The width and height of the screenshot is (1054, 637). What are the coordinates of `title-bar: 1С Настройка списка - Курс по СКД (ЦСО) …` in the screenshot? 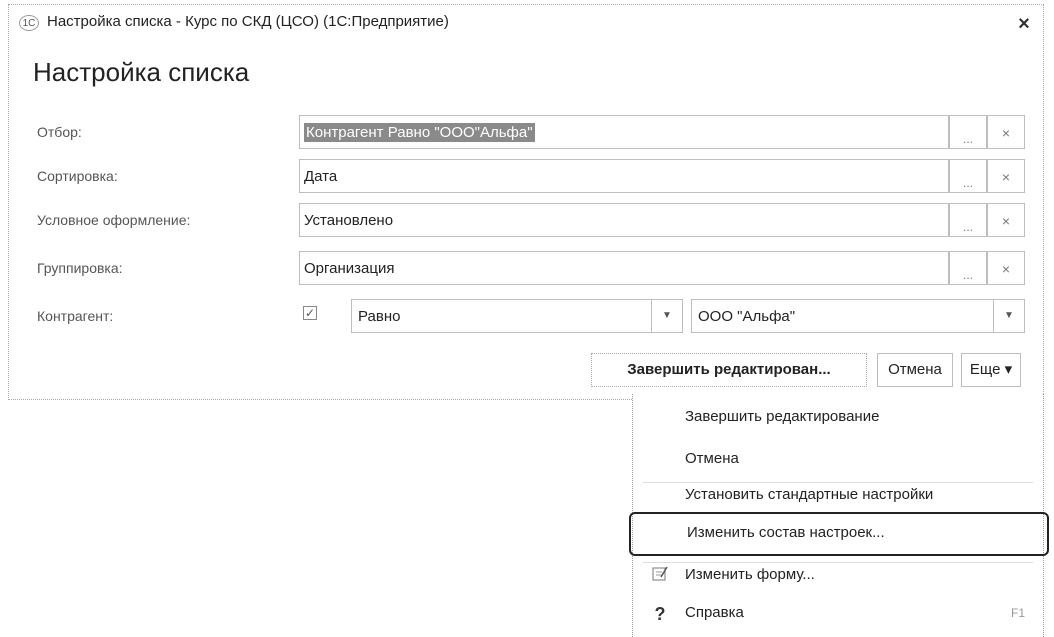 It's located at (526, 23).